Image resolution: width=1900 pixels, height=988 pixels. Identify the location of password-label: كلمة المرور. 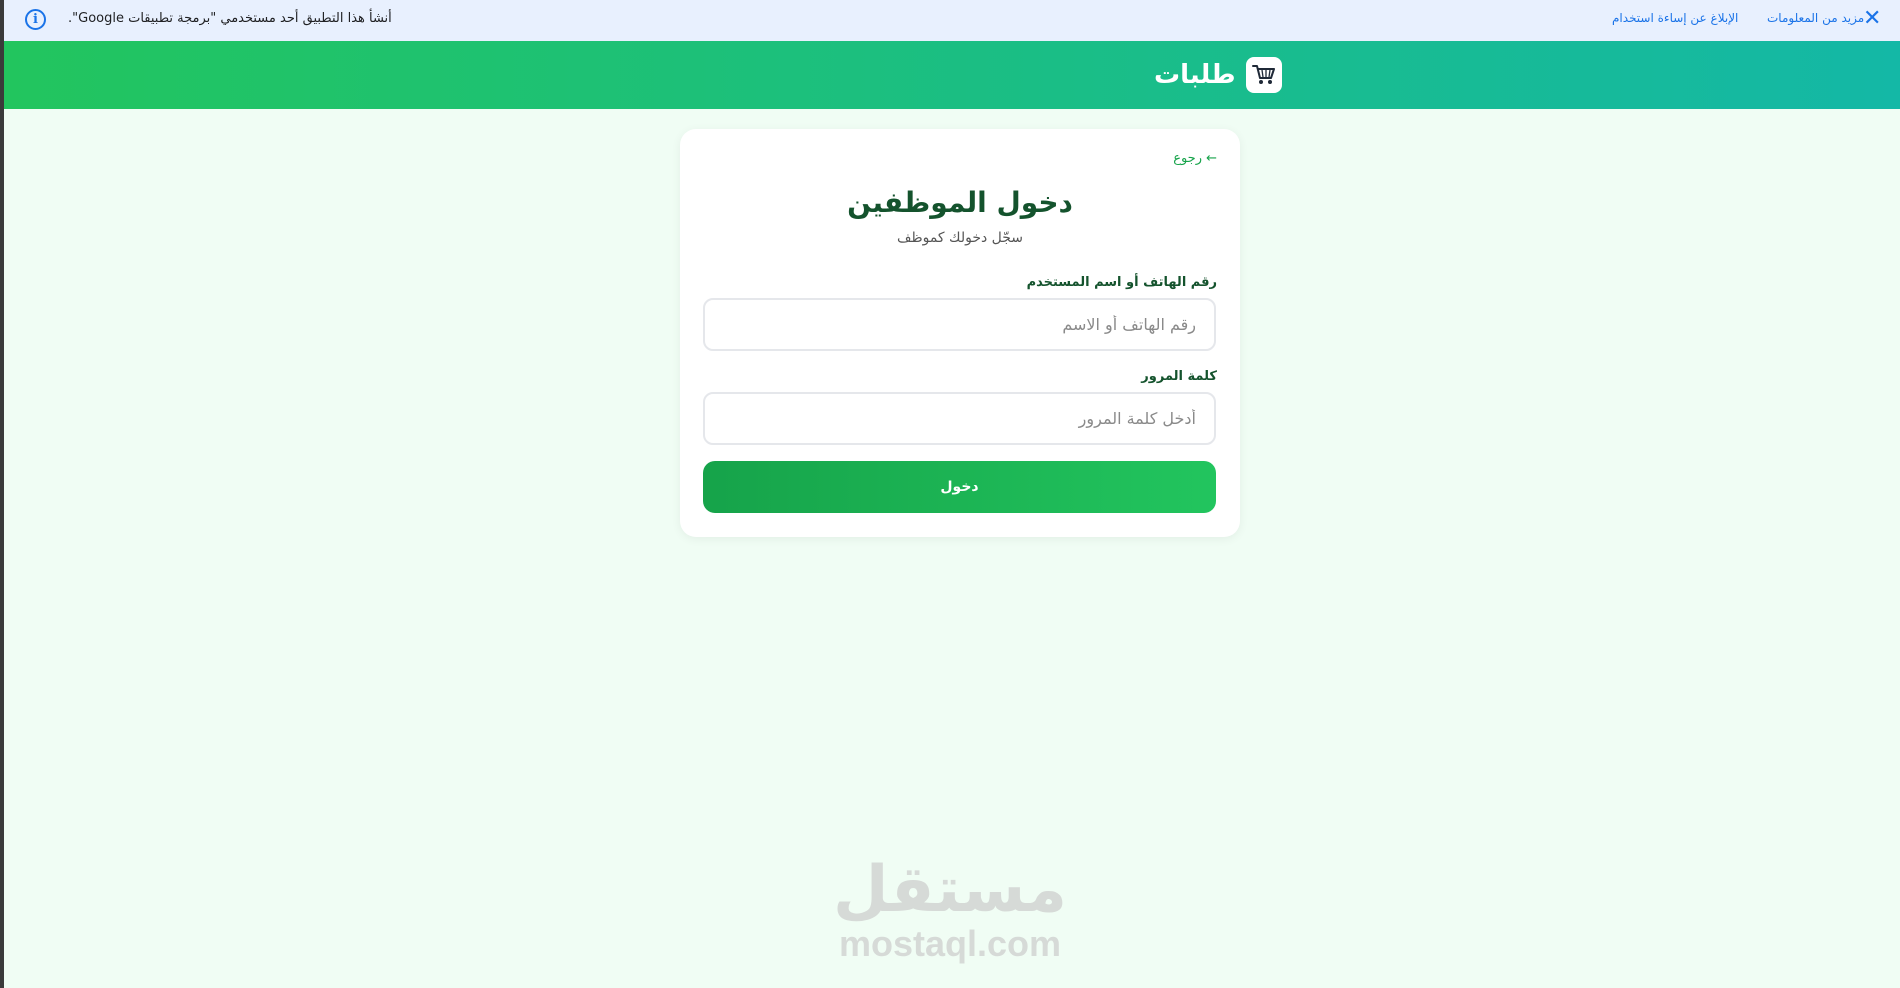
(1179, 376).